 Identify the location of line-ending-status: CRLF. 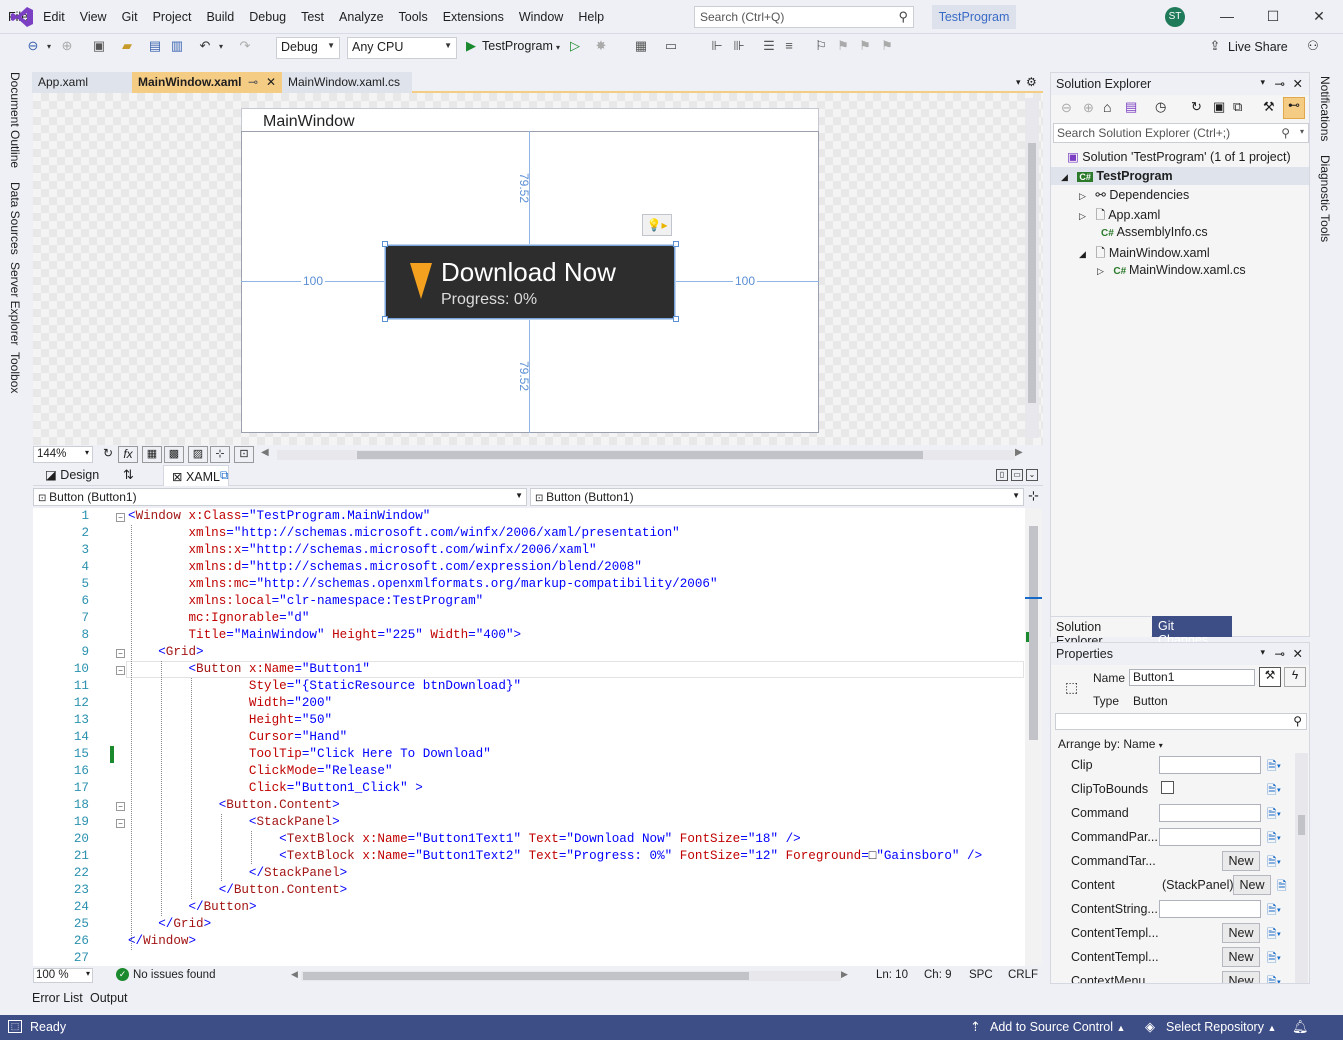
(1023, 975).